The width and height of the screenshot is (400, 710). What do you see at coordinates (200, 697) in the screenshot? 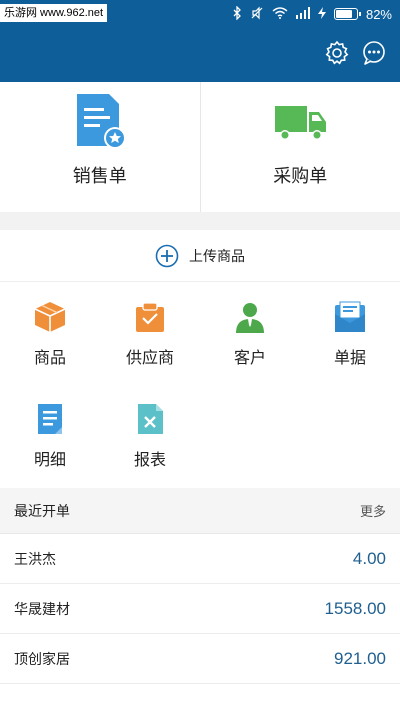
I see `list-item` at bounding box center [200, 697].